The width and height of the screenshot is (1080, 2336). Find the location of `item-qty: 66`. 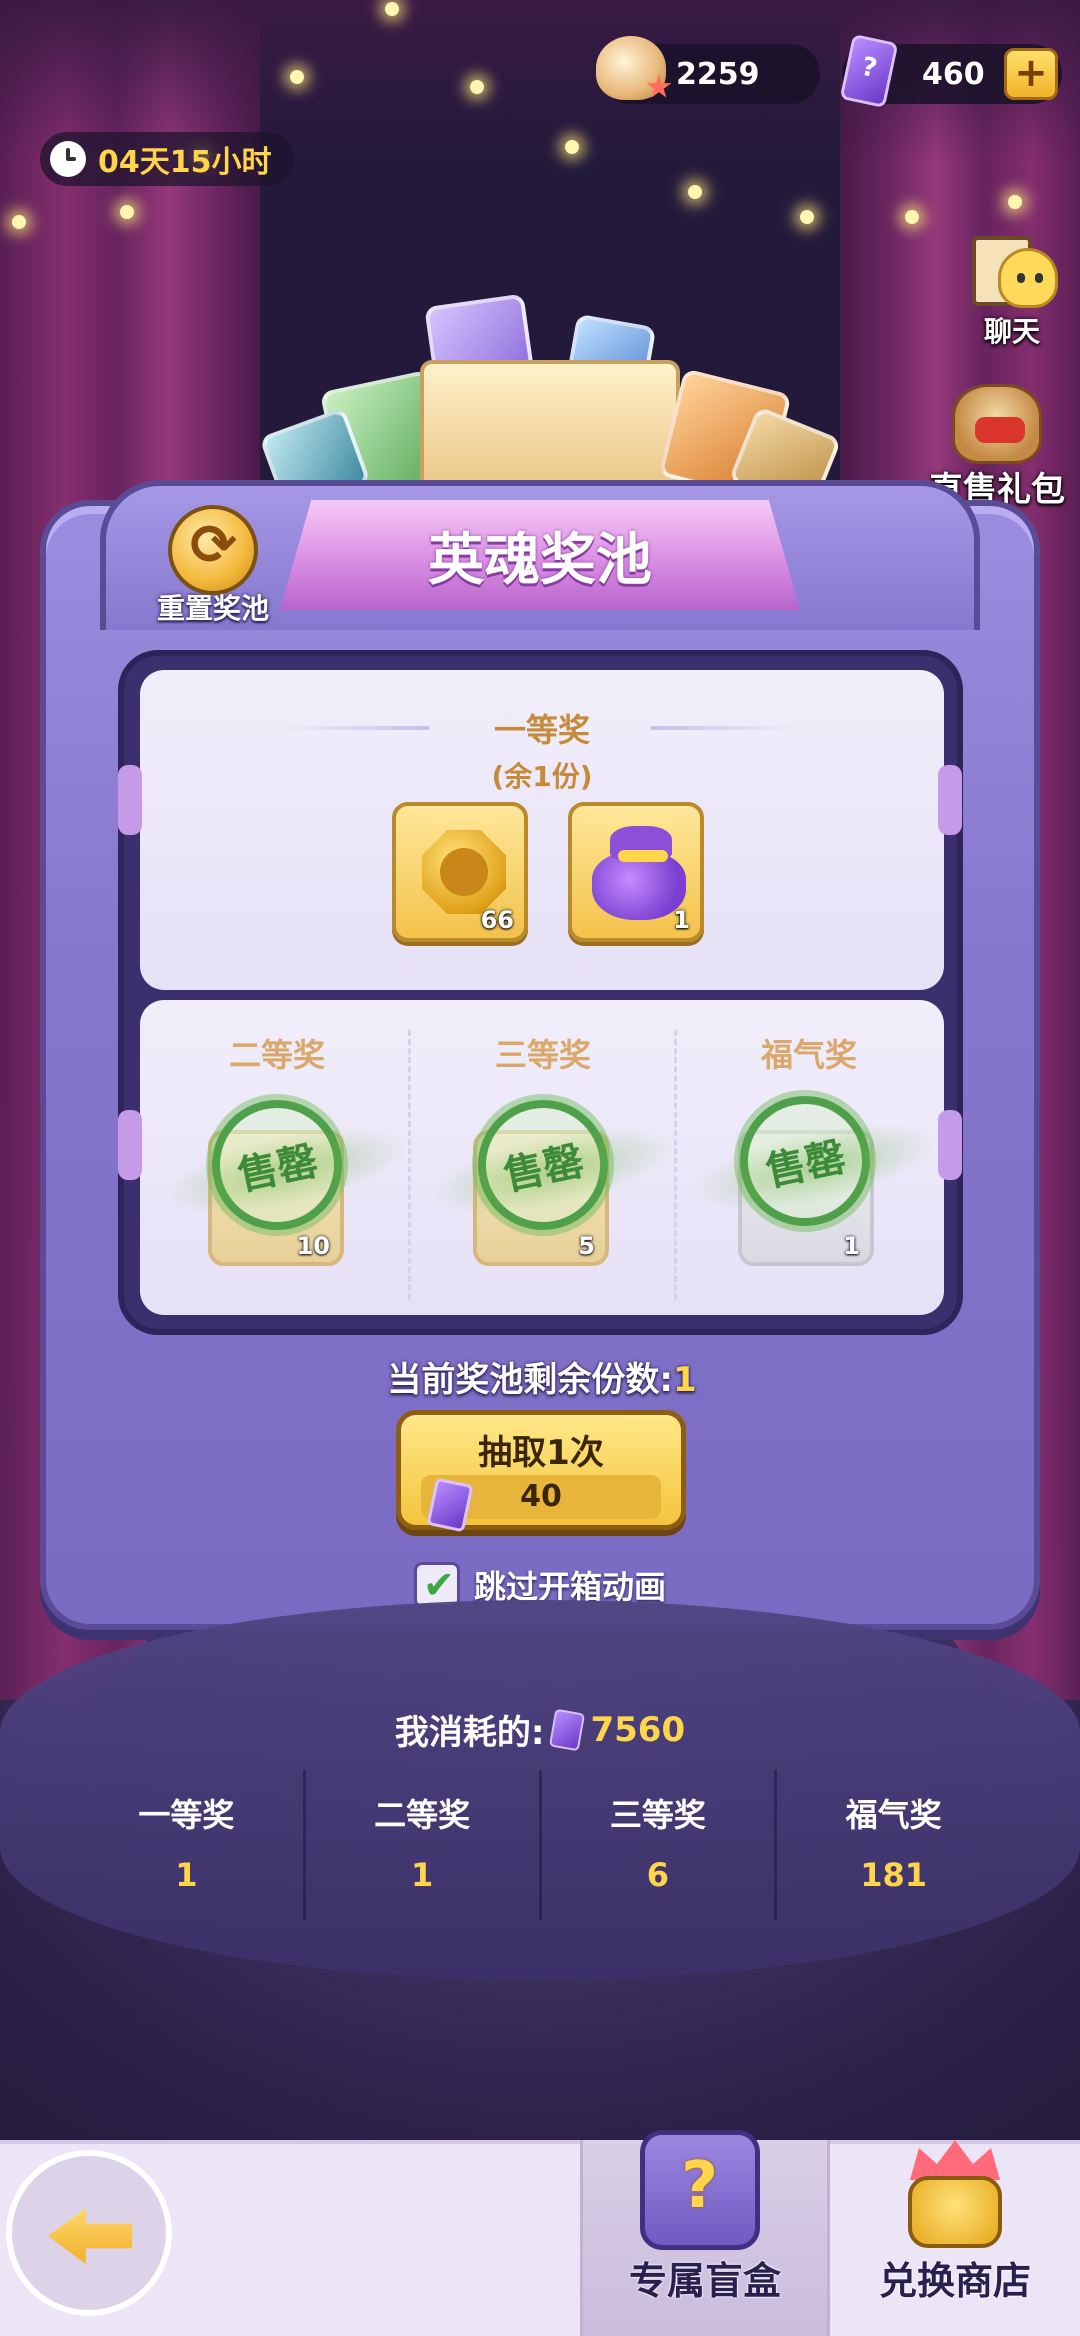

item-qty: 66 is located at coordinates (497, 920).